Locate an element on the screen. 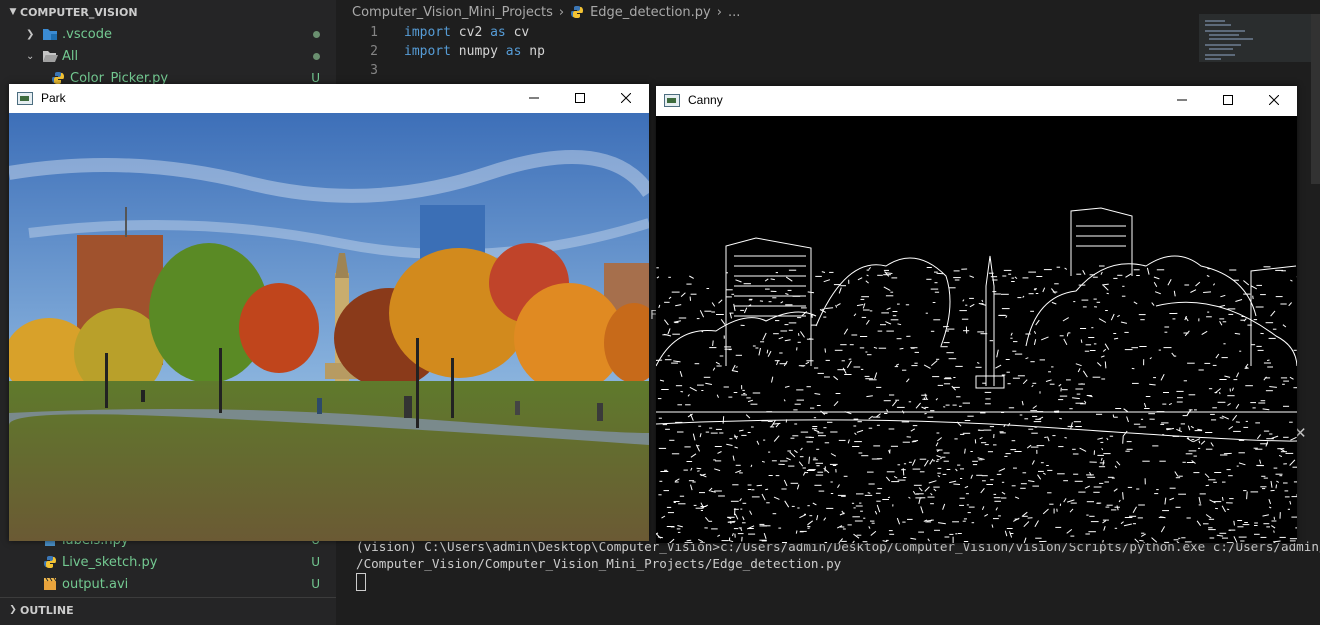 Image resolution: width=1320 pixels, height=625 pixels. code-line: 1 import cv2 as cv is located at coordinates (432, 32).